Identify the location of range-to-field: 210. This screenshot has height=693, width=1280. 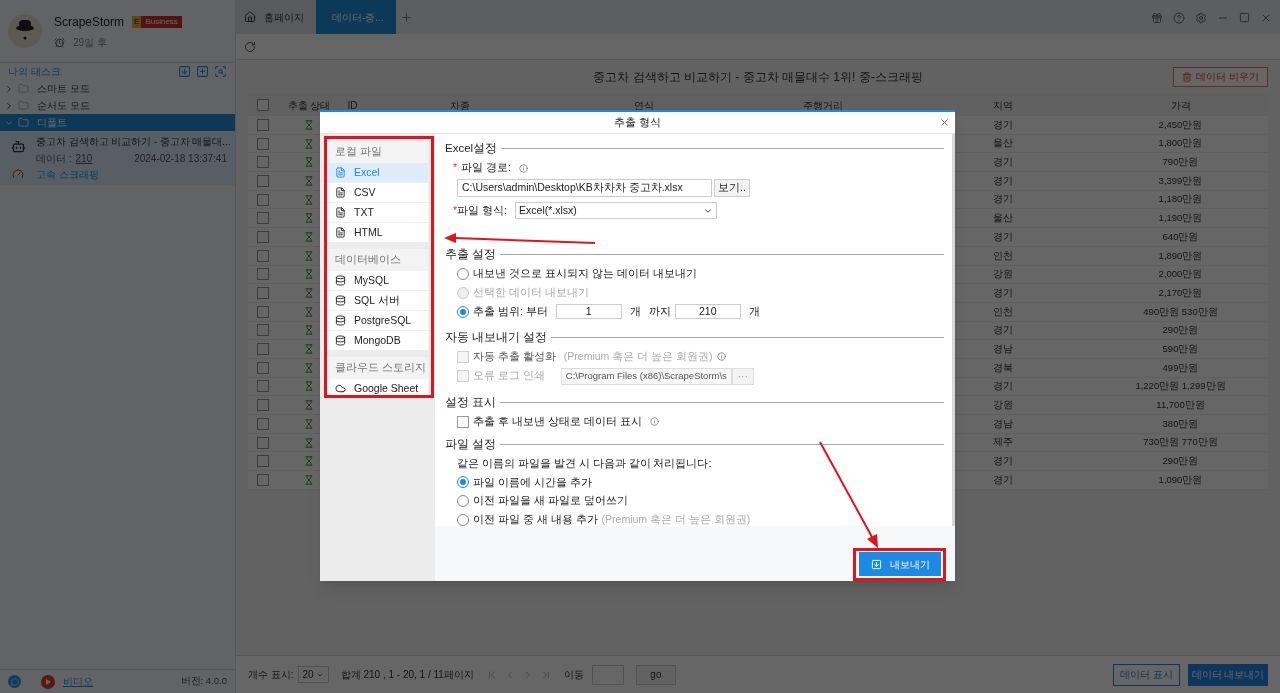
(707, 312).